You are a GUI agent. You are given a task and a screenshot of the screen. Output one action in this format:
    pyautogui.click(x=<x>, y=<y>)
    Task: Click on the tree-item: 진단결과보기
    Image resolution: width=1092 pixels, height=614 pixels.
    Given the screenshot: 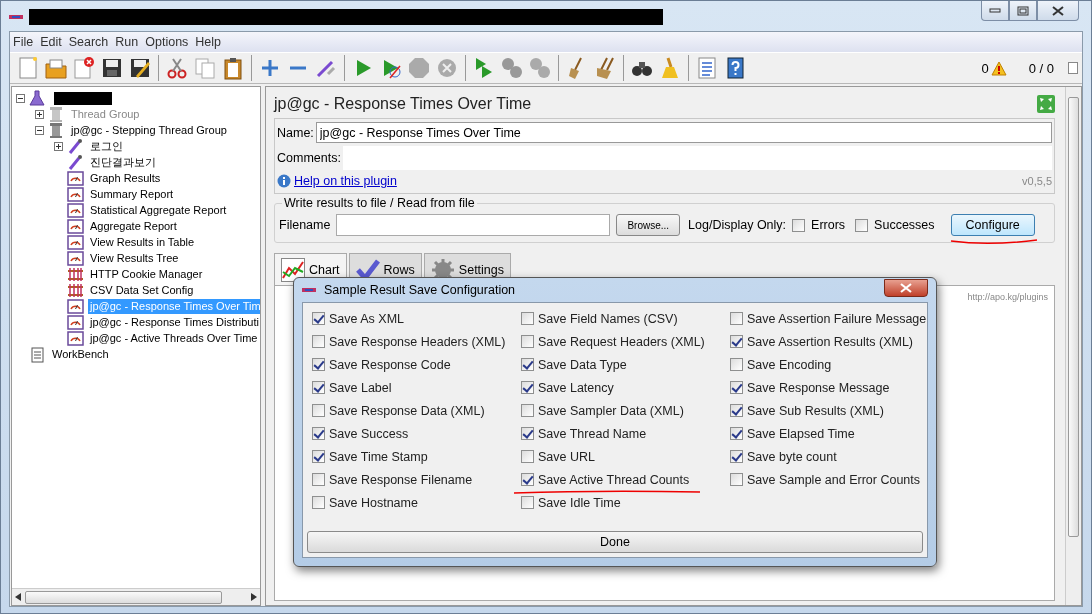 What is the action you would take?
    pyautogui.click(x=123, y=162)
    